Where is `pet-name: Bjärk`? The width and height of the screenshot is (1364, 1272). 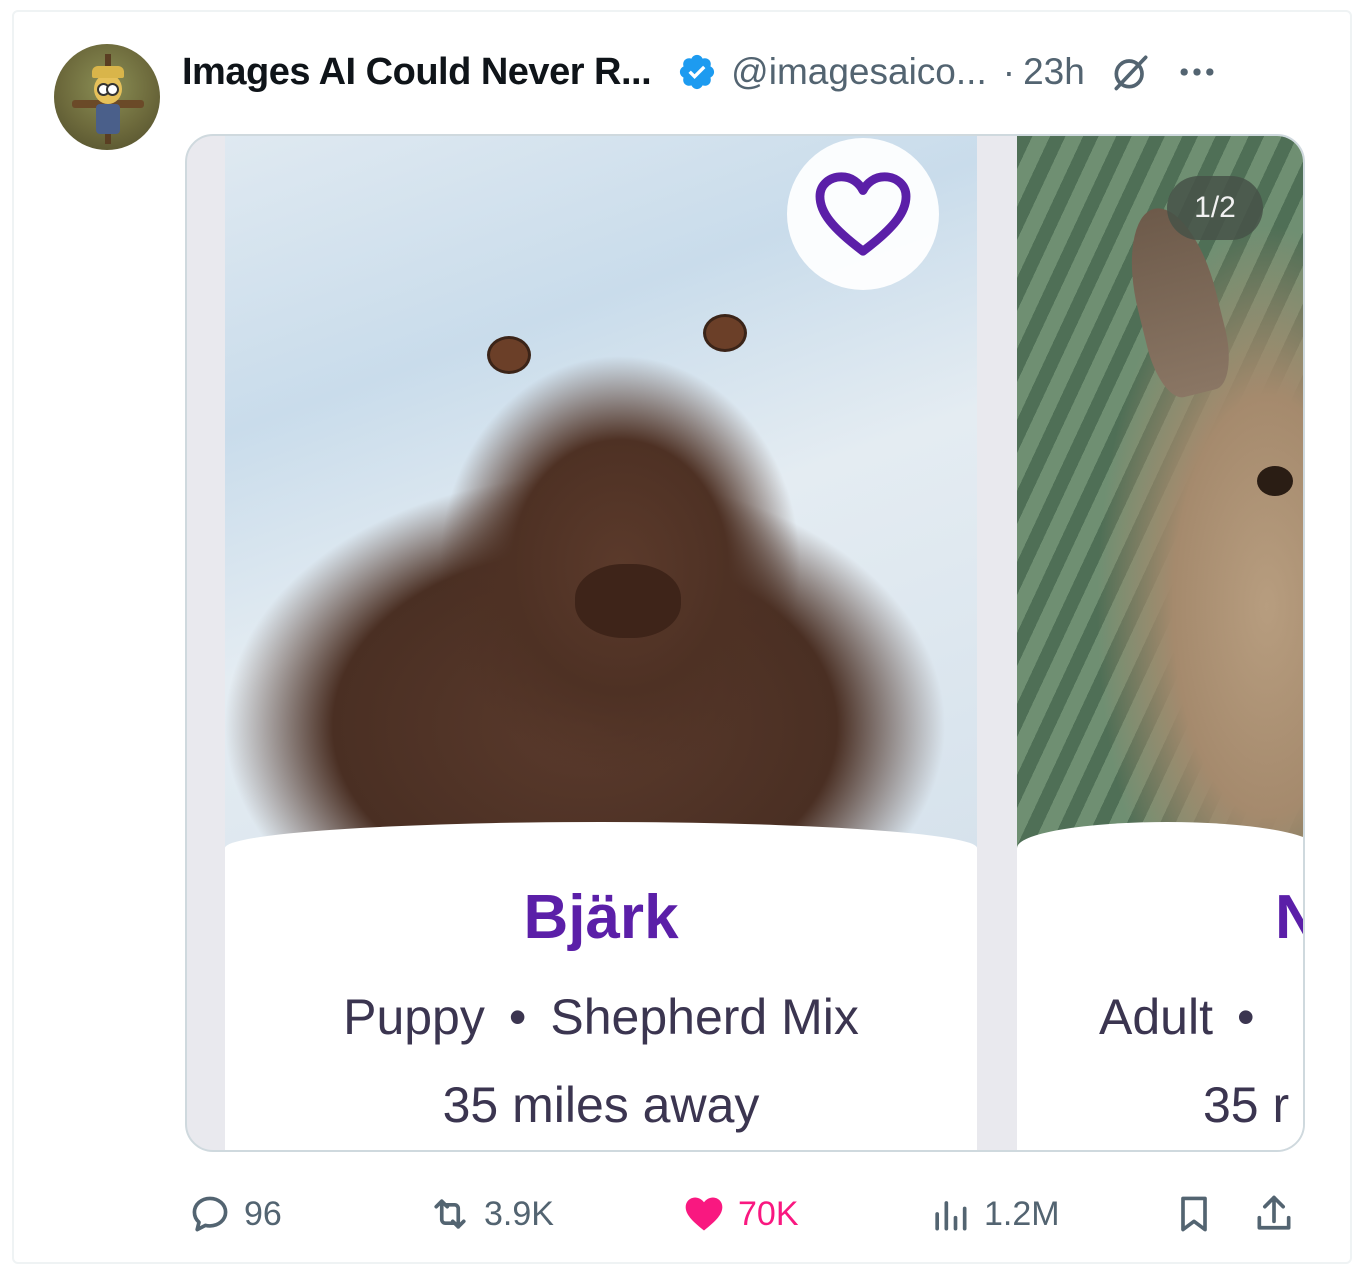
pet-name: Bjärk is located at coordinates (601, 917).